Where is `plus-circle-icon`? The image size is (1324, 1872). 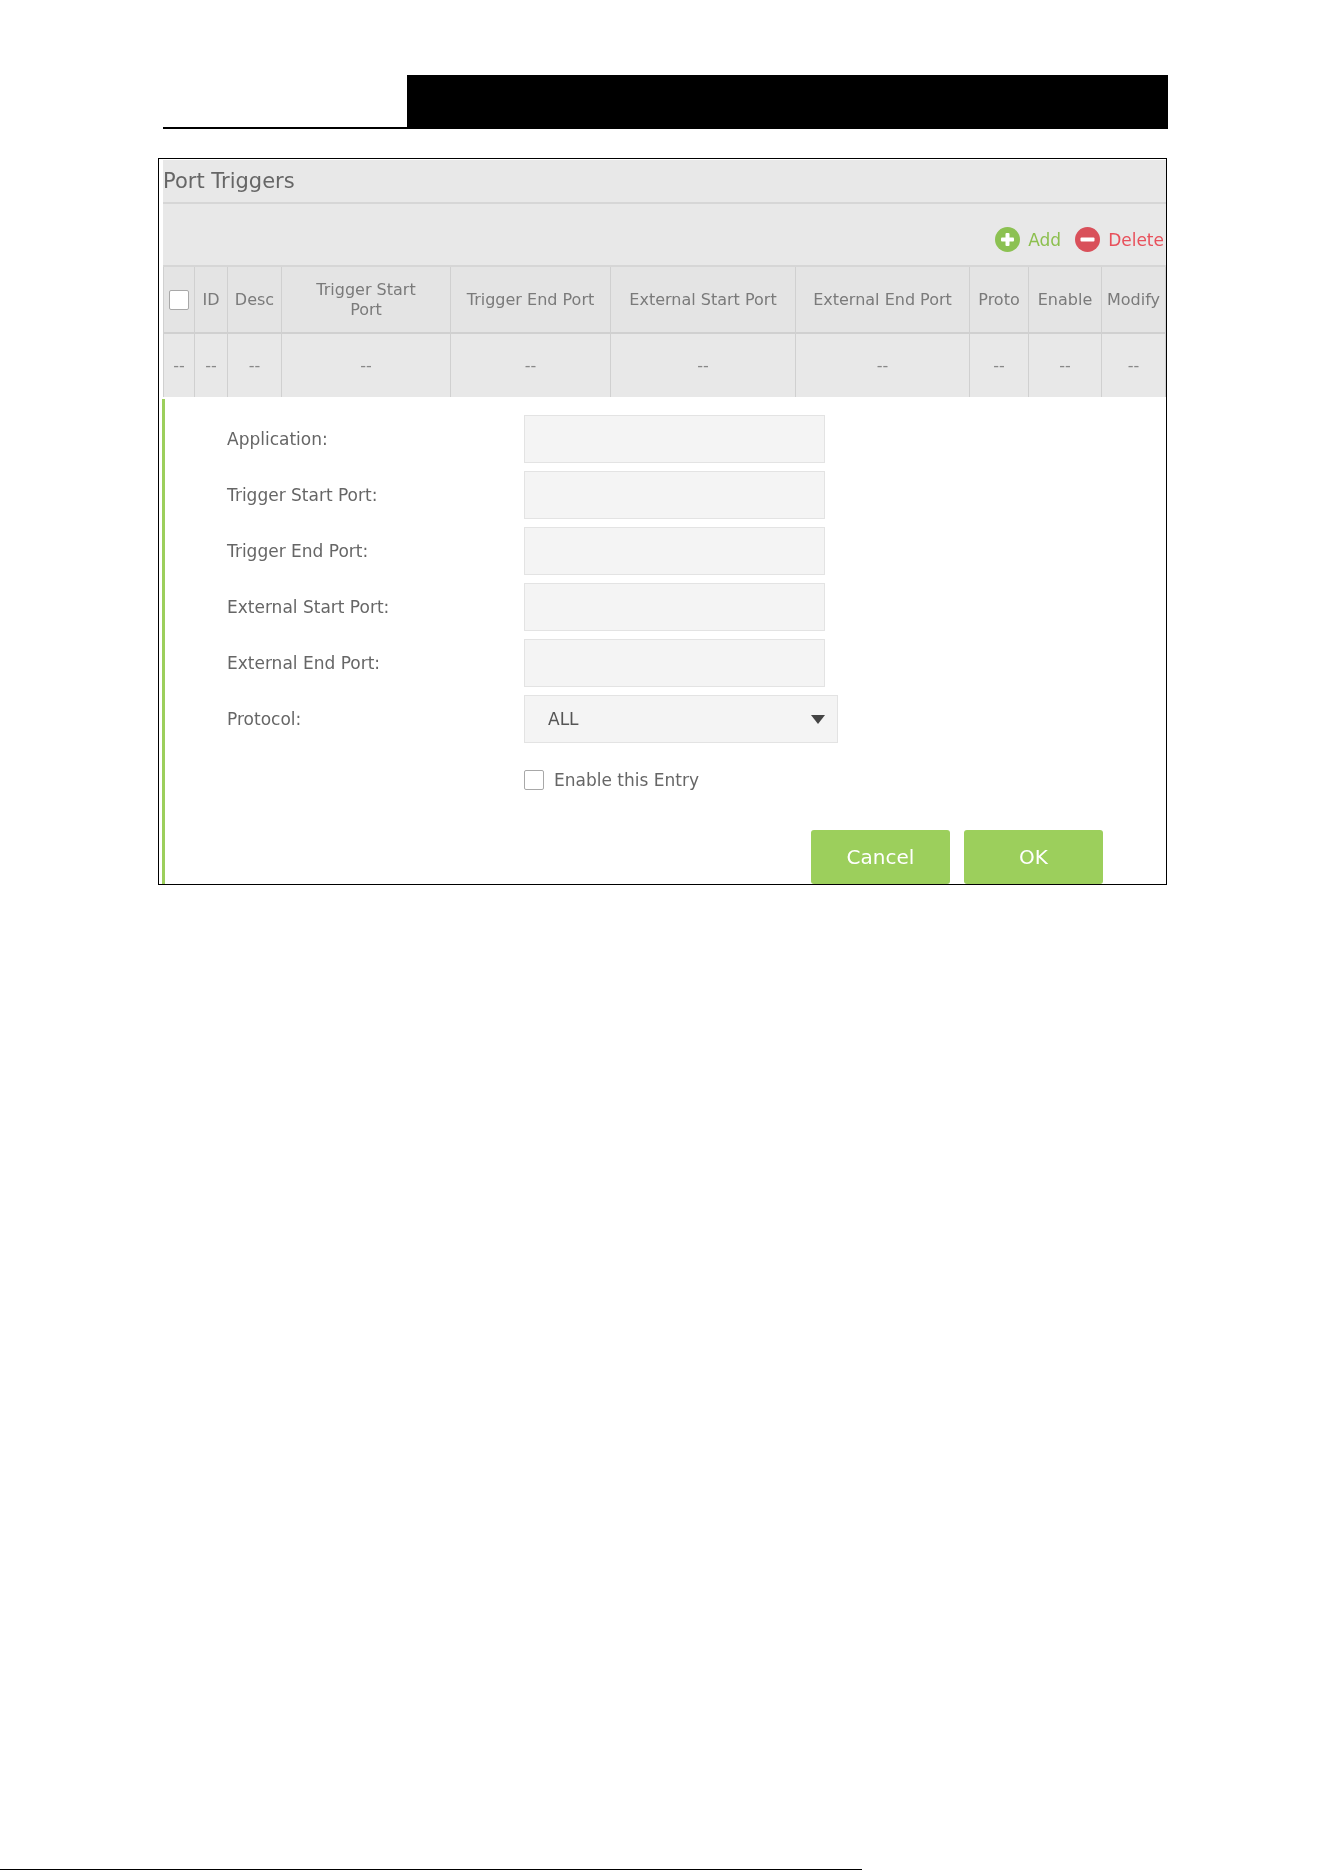
plus-circle-icon is located at coordinates (1008, 239).